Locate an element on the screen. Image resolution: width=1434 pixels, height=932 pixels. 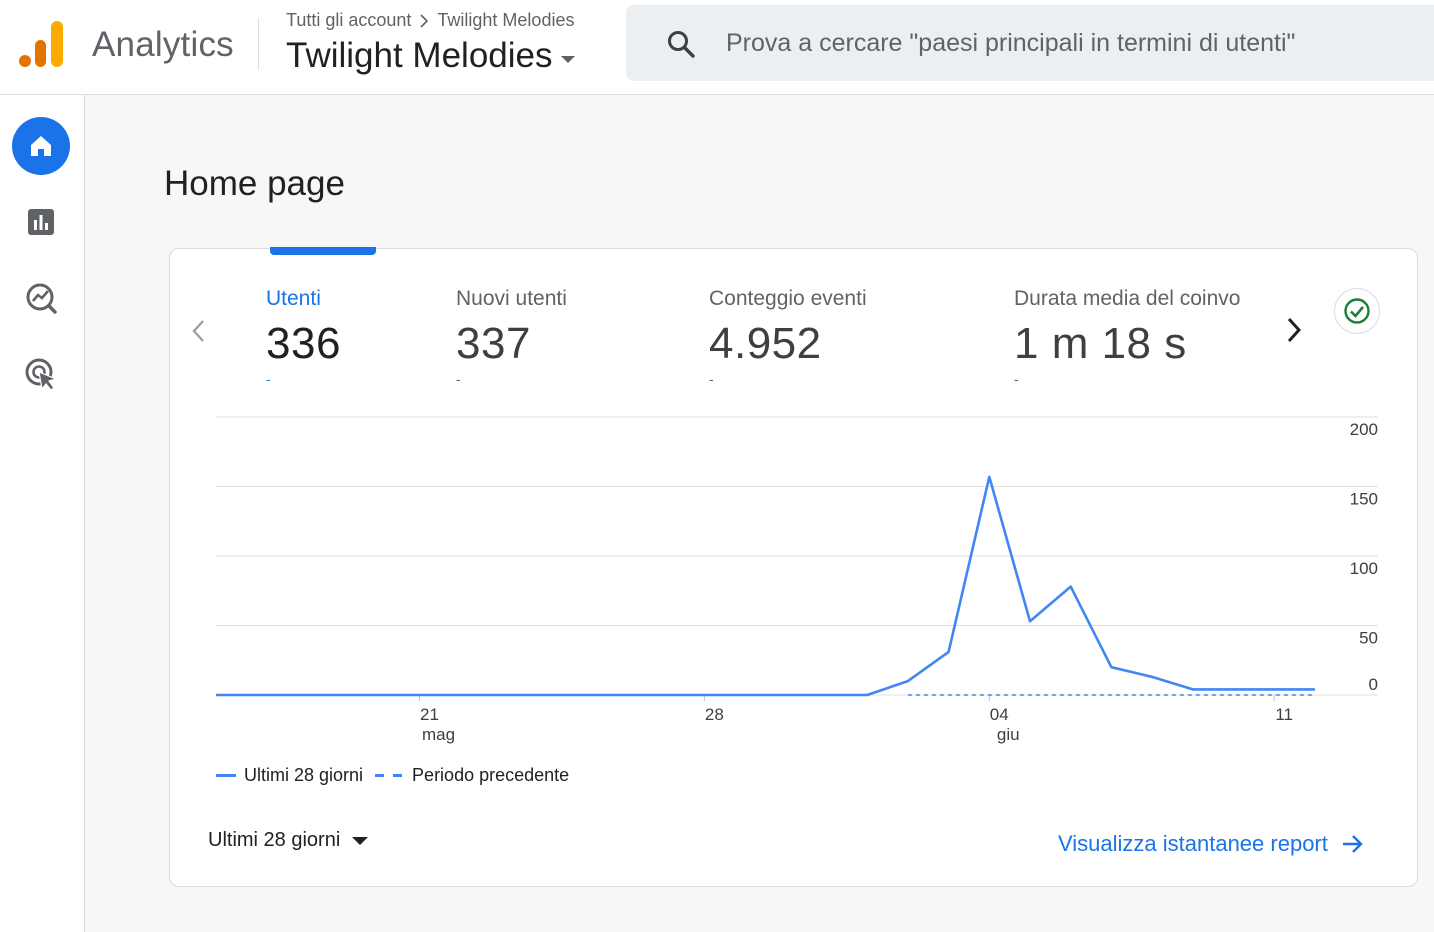
x-tick-label: 11 is located at coordinates (1284, 714).